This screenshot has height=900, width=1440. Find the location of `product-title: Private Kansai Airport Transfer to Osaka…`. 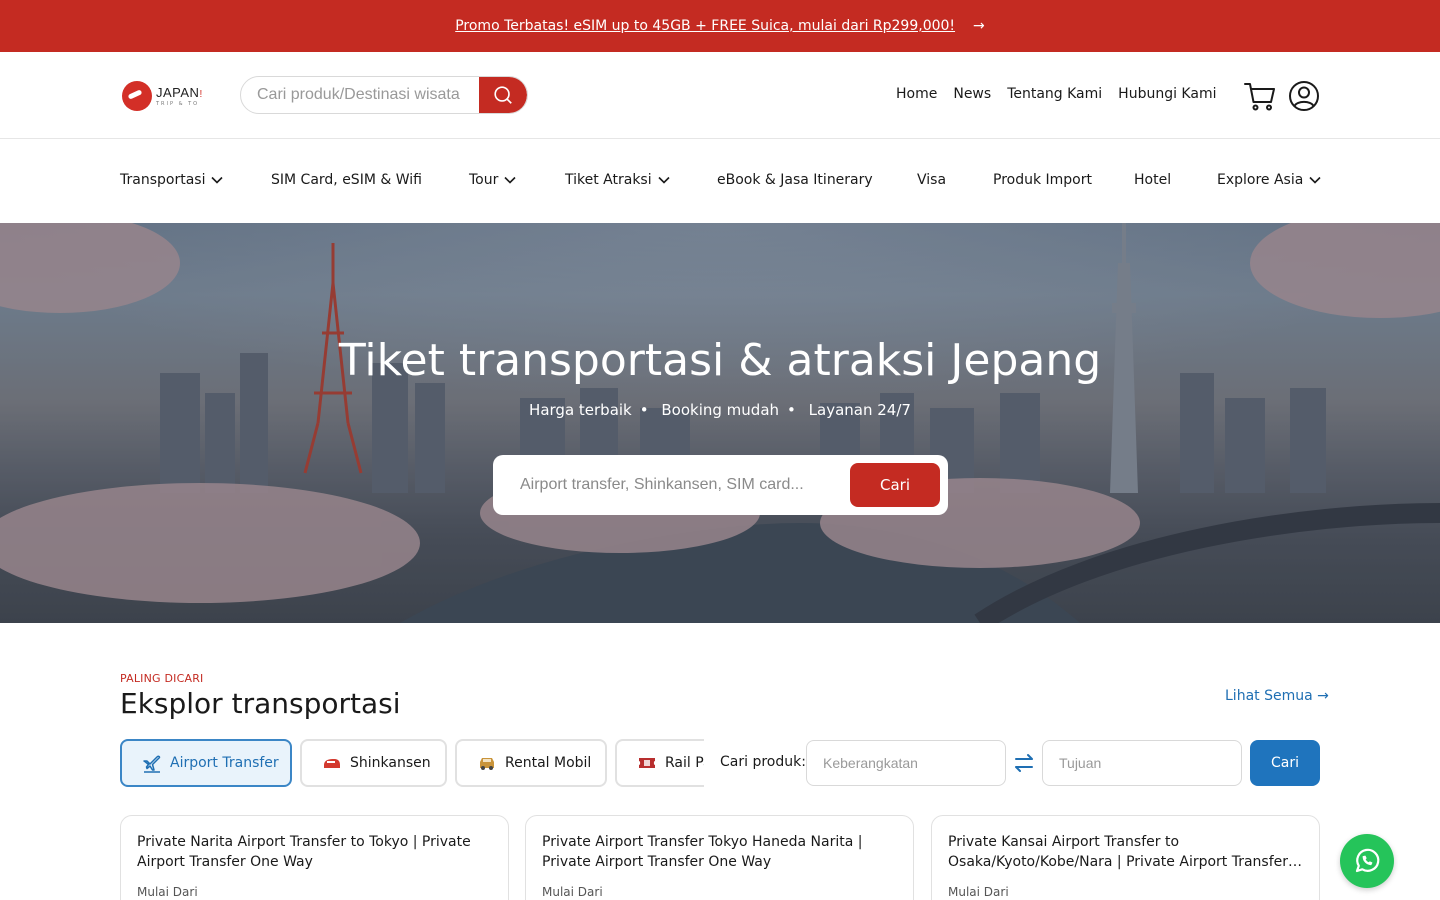

product-title: Private Kansai Airport Transfer to Osaka… is located at coordinates (1118, 852).